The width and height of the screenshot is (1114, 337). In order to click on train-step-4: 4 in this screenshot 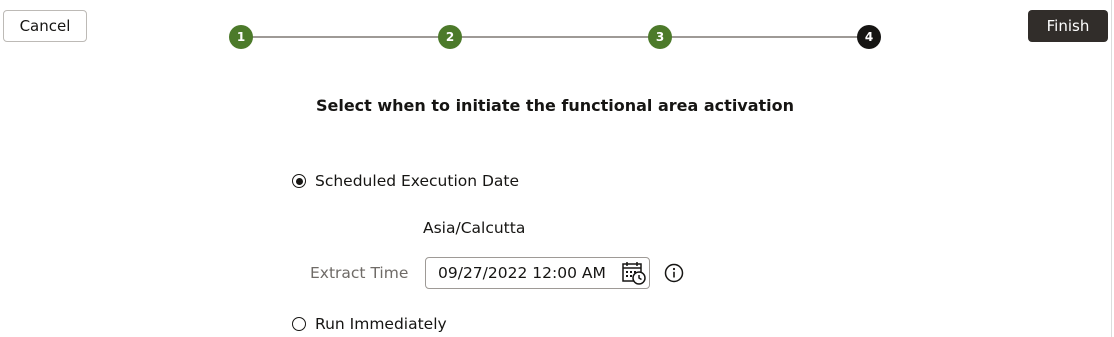, I will do `click(869, 37)`.